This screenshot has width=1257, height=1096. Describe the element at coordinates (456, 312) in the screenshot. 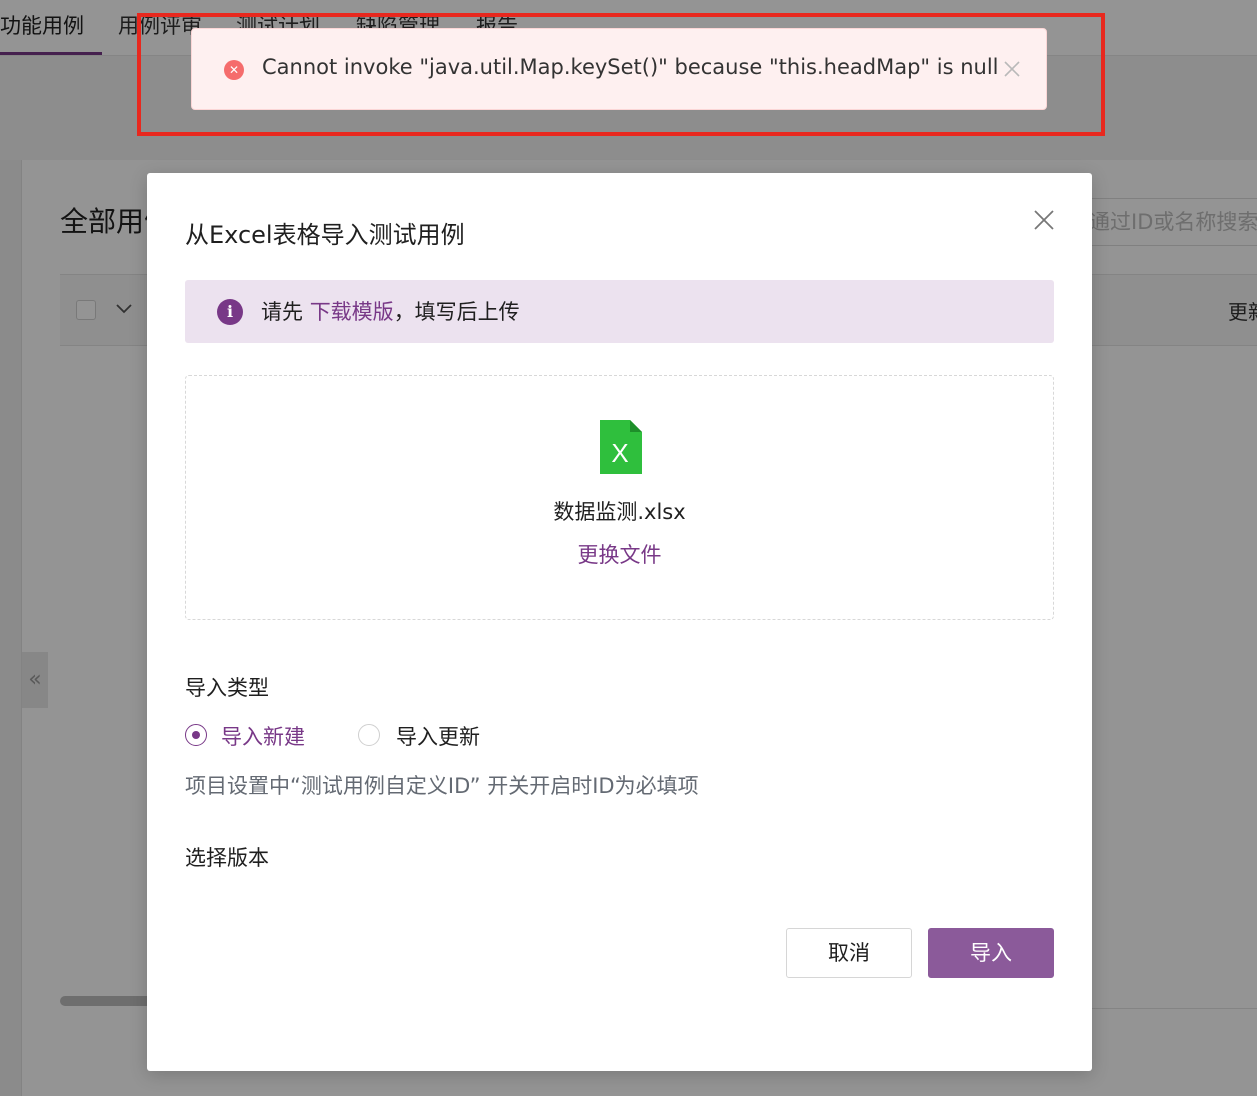

I see `info-suffix: ，填写后上传` at that location.